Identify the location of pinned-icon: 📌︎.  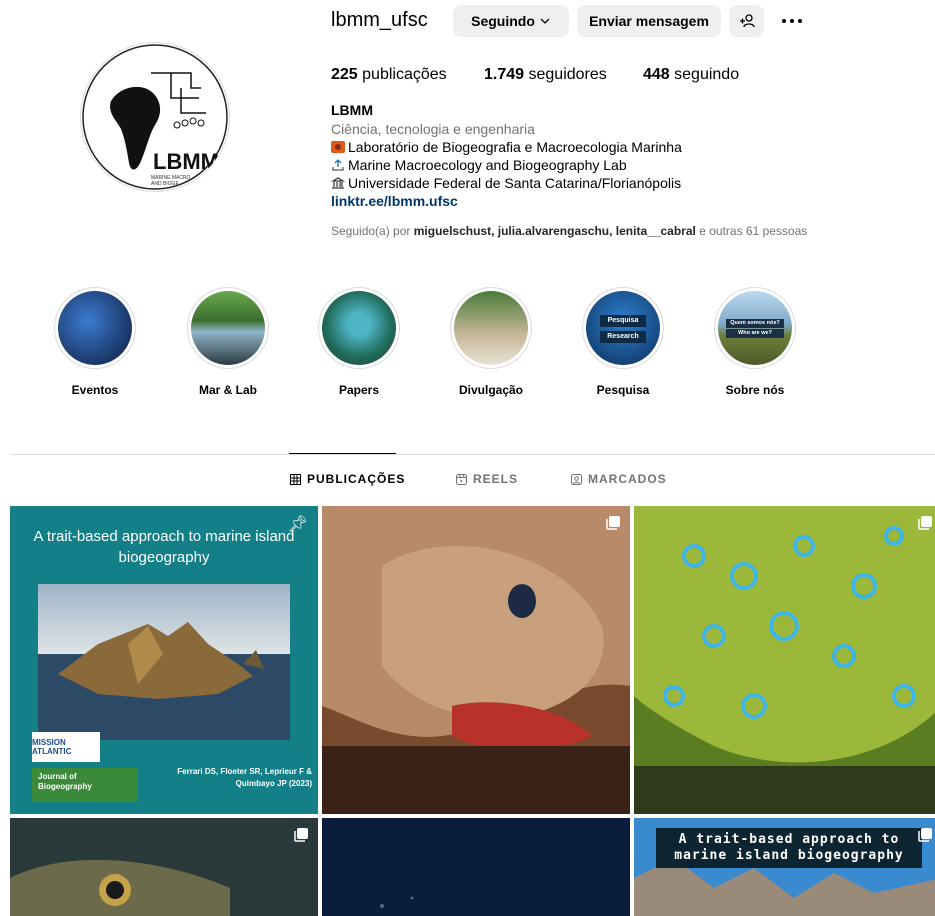
(297, 524).